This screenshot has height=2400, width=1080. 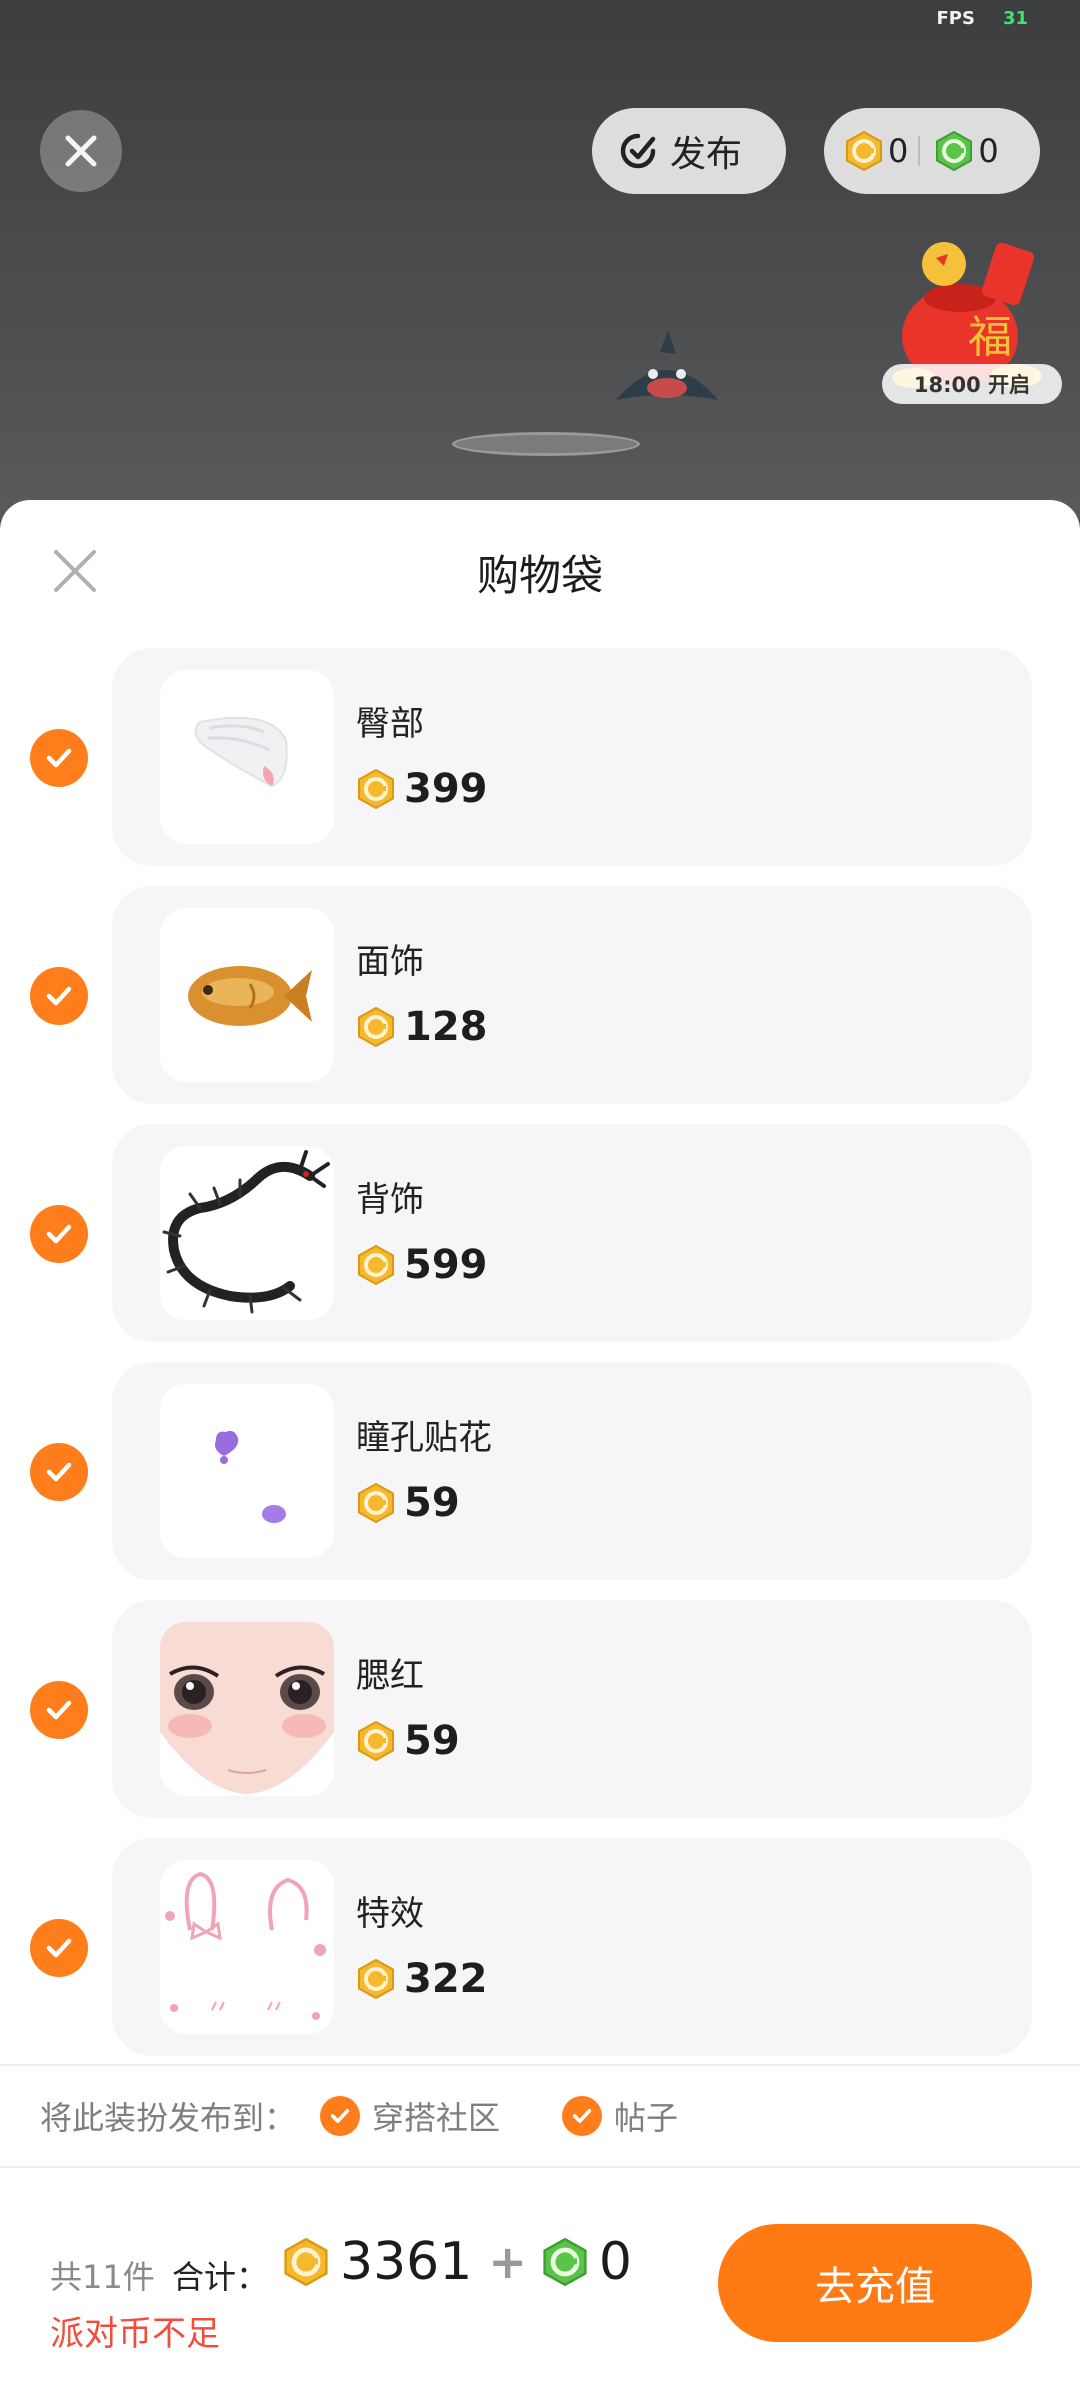 I want to click on currency-balance: 0 0, so click(x=932, y=151).